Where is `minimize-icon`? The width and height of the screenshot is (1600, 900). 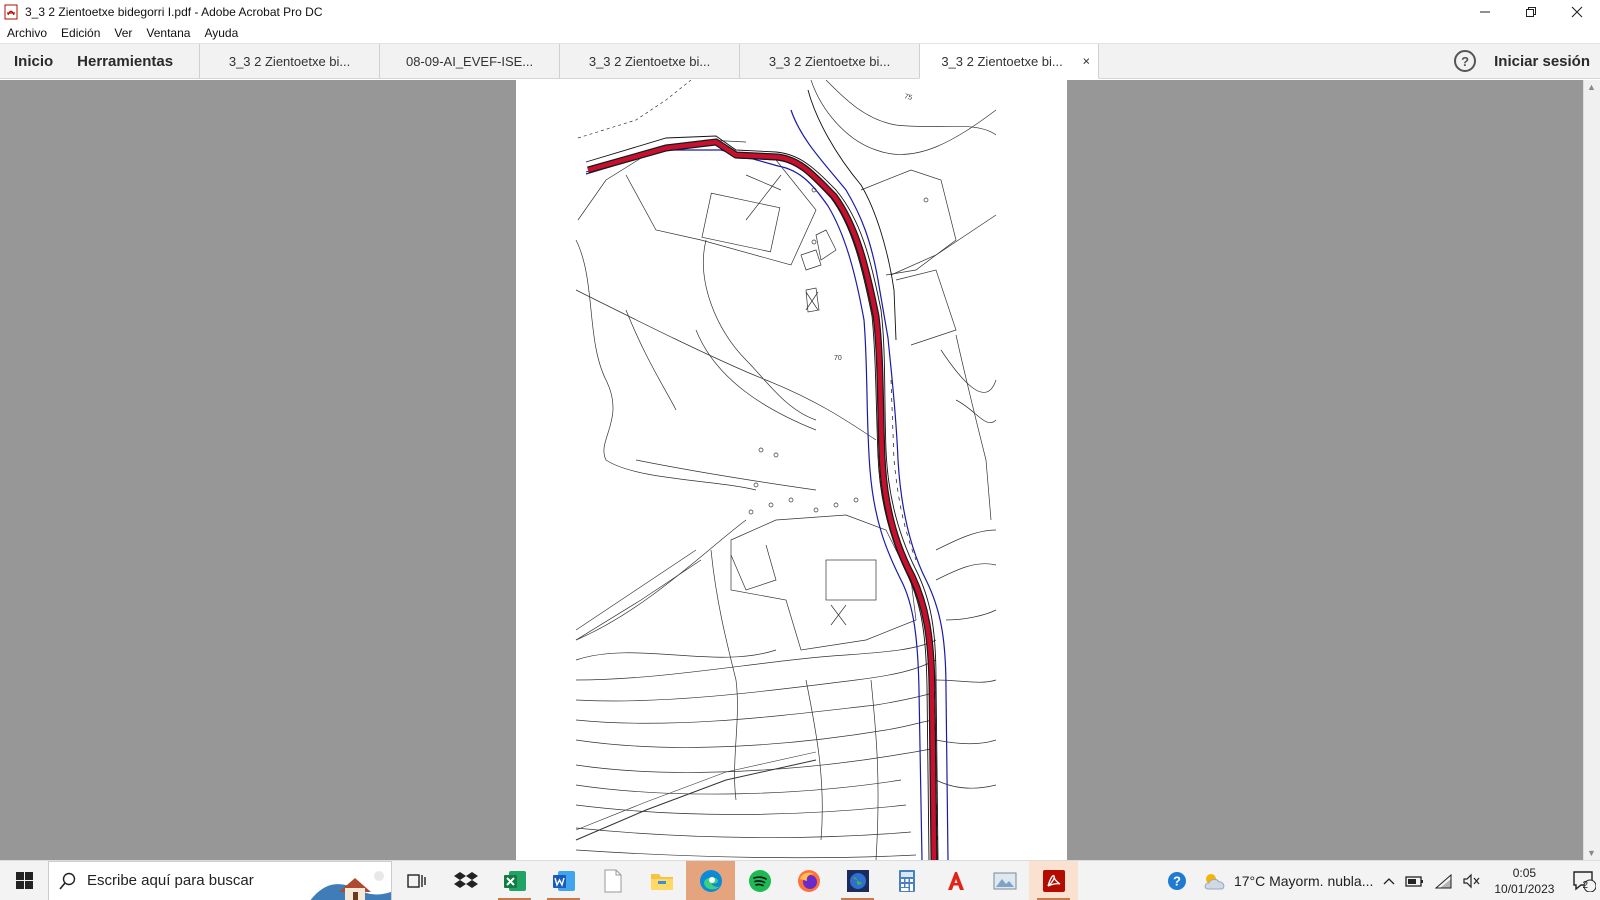 minimize-icon is located at coordinates (1485, 11).